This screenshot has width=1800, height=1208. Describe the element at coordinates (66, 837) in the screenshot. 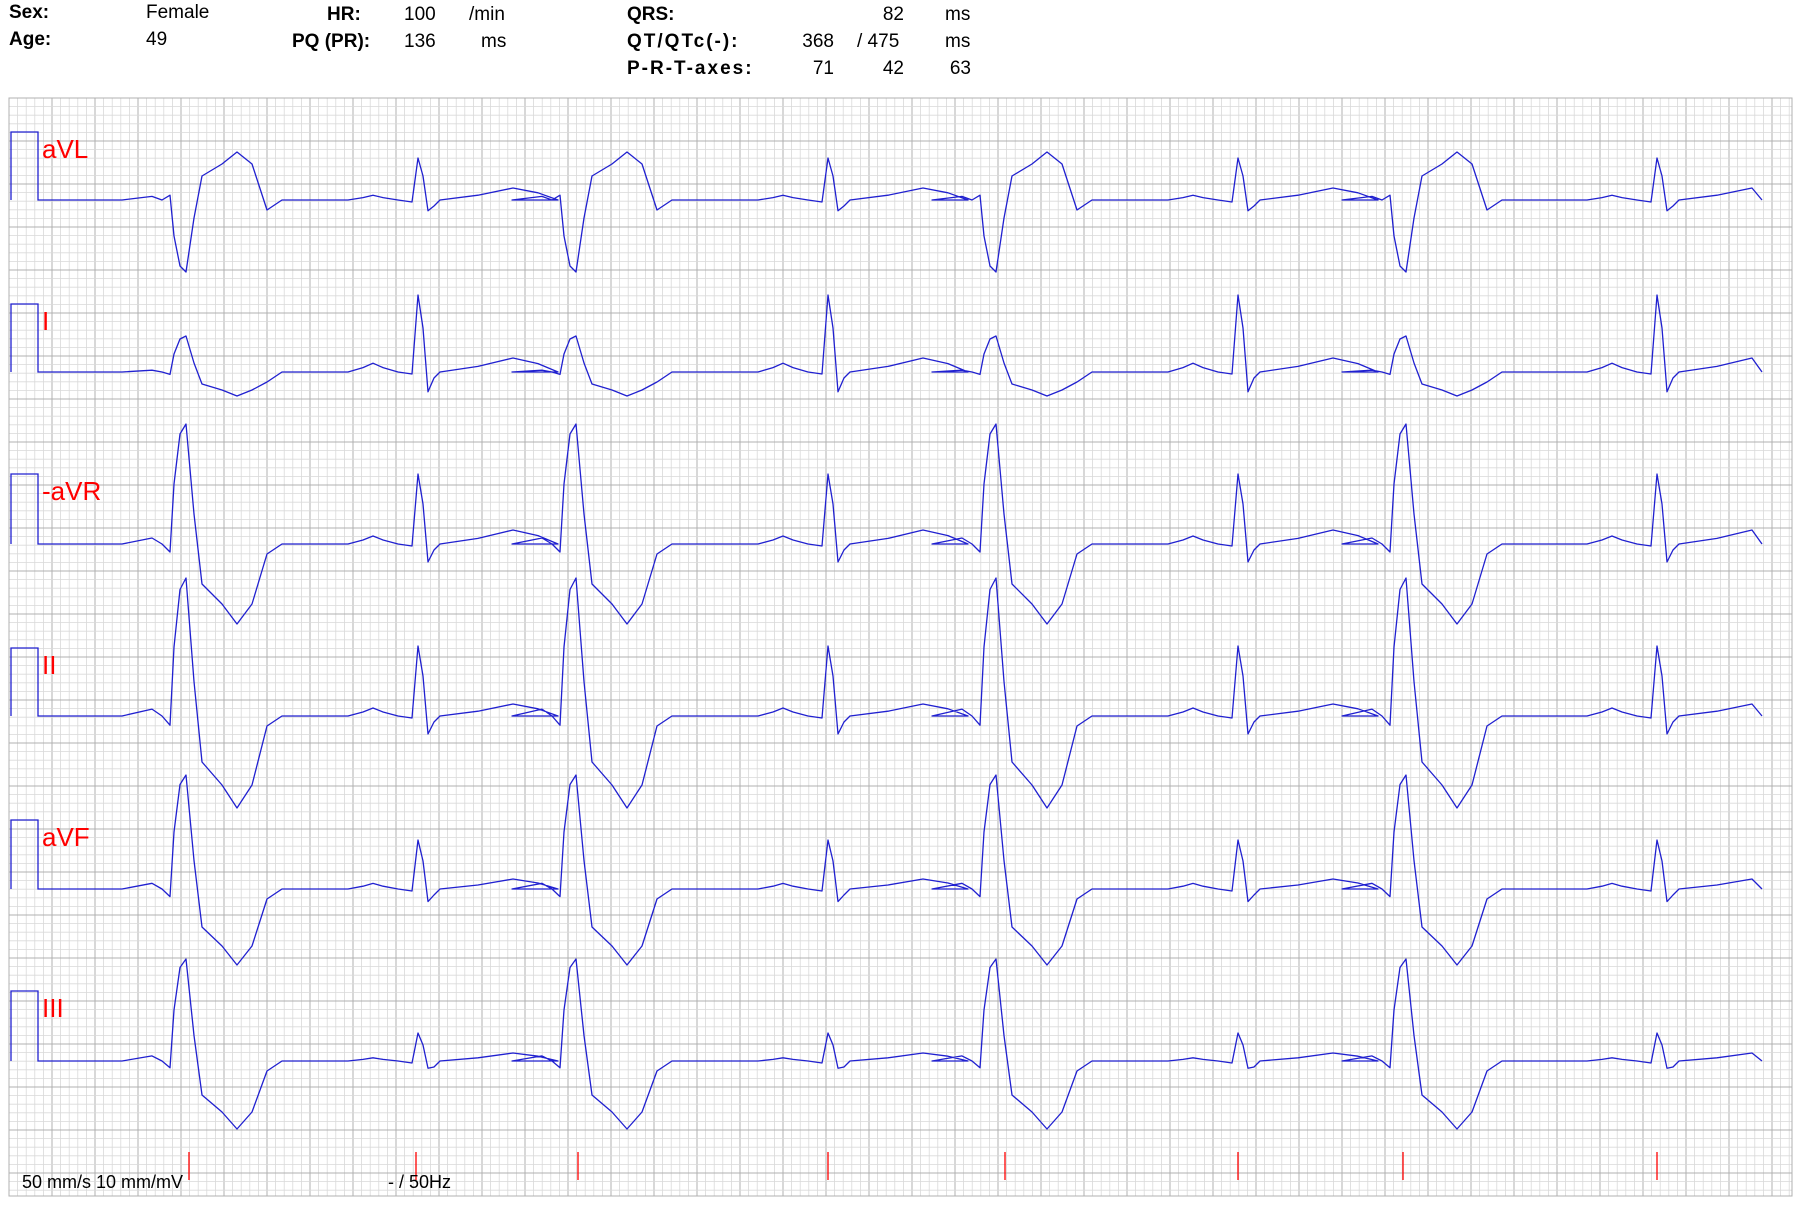

I see `lead-label: aVF` at that location.